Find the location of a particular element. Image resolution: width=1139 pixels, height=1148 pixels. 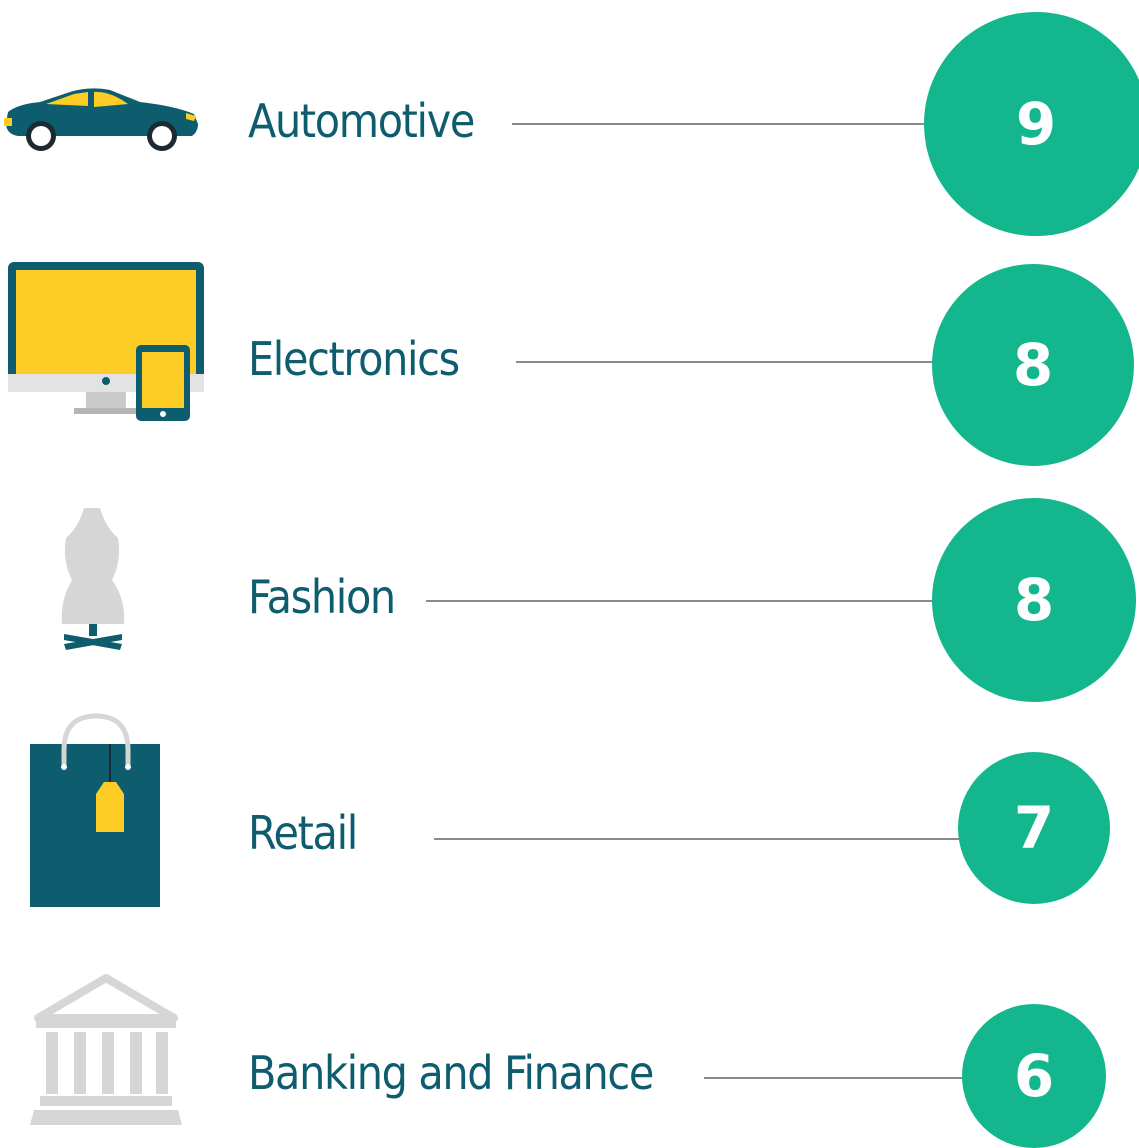

category-label: Automotive is located at coordinates (361, 121).